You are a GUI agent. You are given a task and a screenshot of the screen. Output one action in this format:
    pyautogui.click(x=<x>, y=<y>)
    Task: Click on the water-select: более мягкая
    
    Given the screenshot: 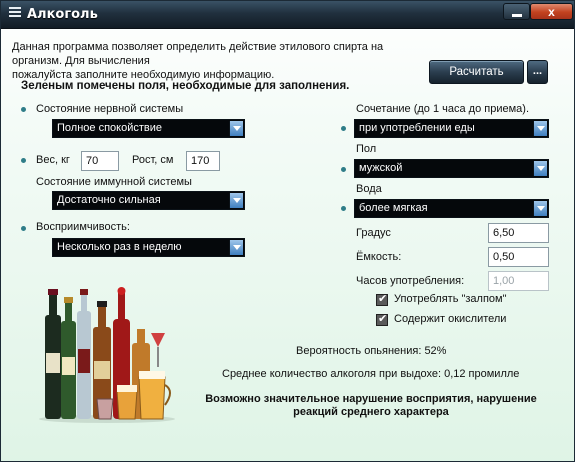 What is the action you would take?
    pyautogui.click(x=451, y=208)
    